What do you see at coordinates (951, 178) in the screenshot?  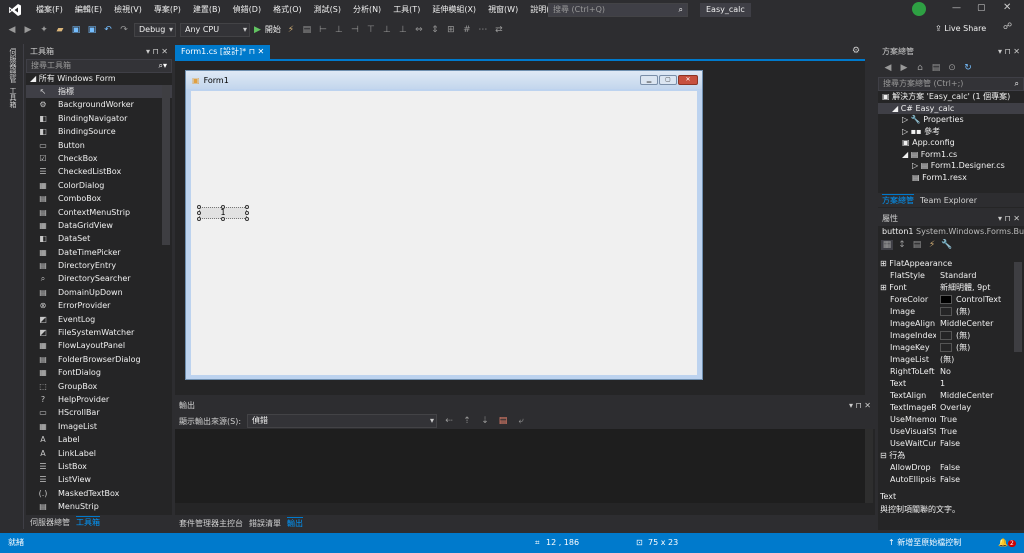 I see `solution-tree-item: ▤ Form1.resx` at bounding box center [951, 178].